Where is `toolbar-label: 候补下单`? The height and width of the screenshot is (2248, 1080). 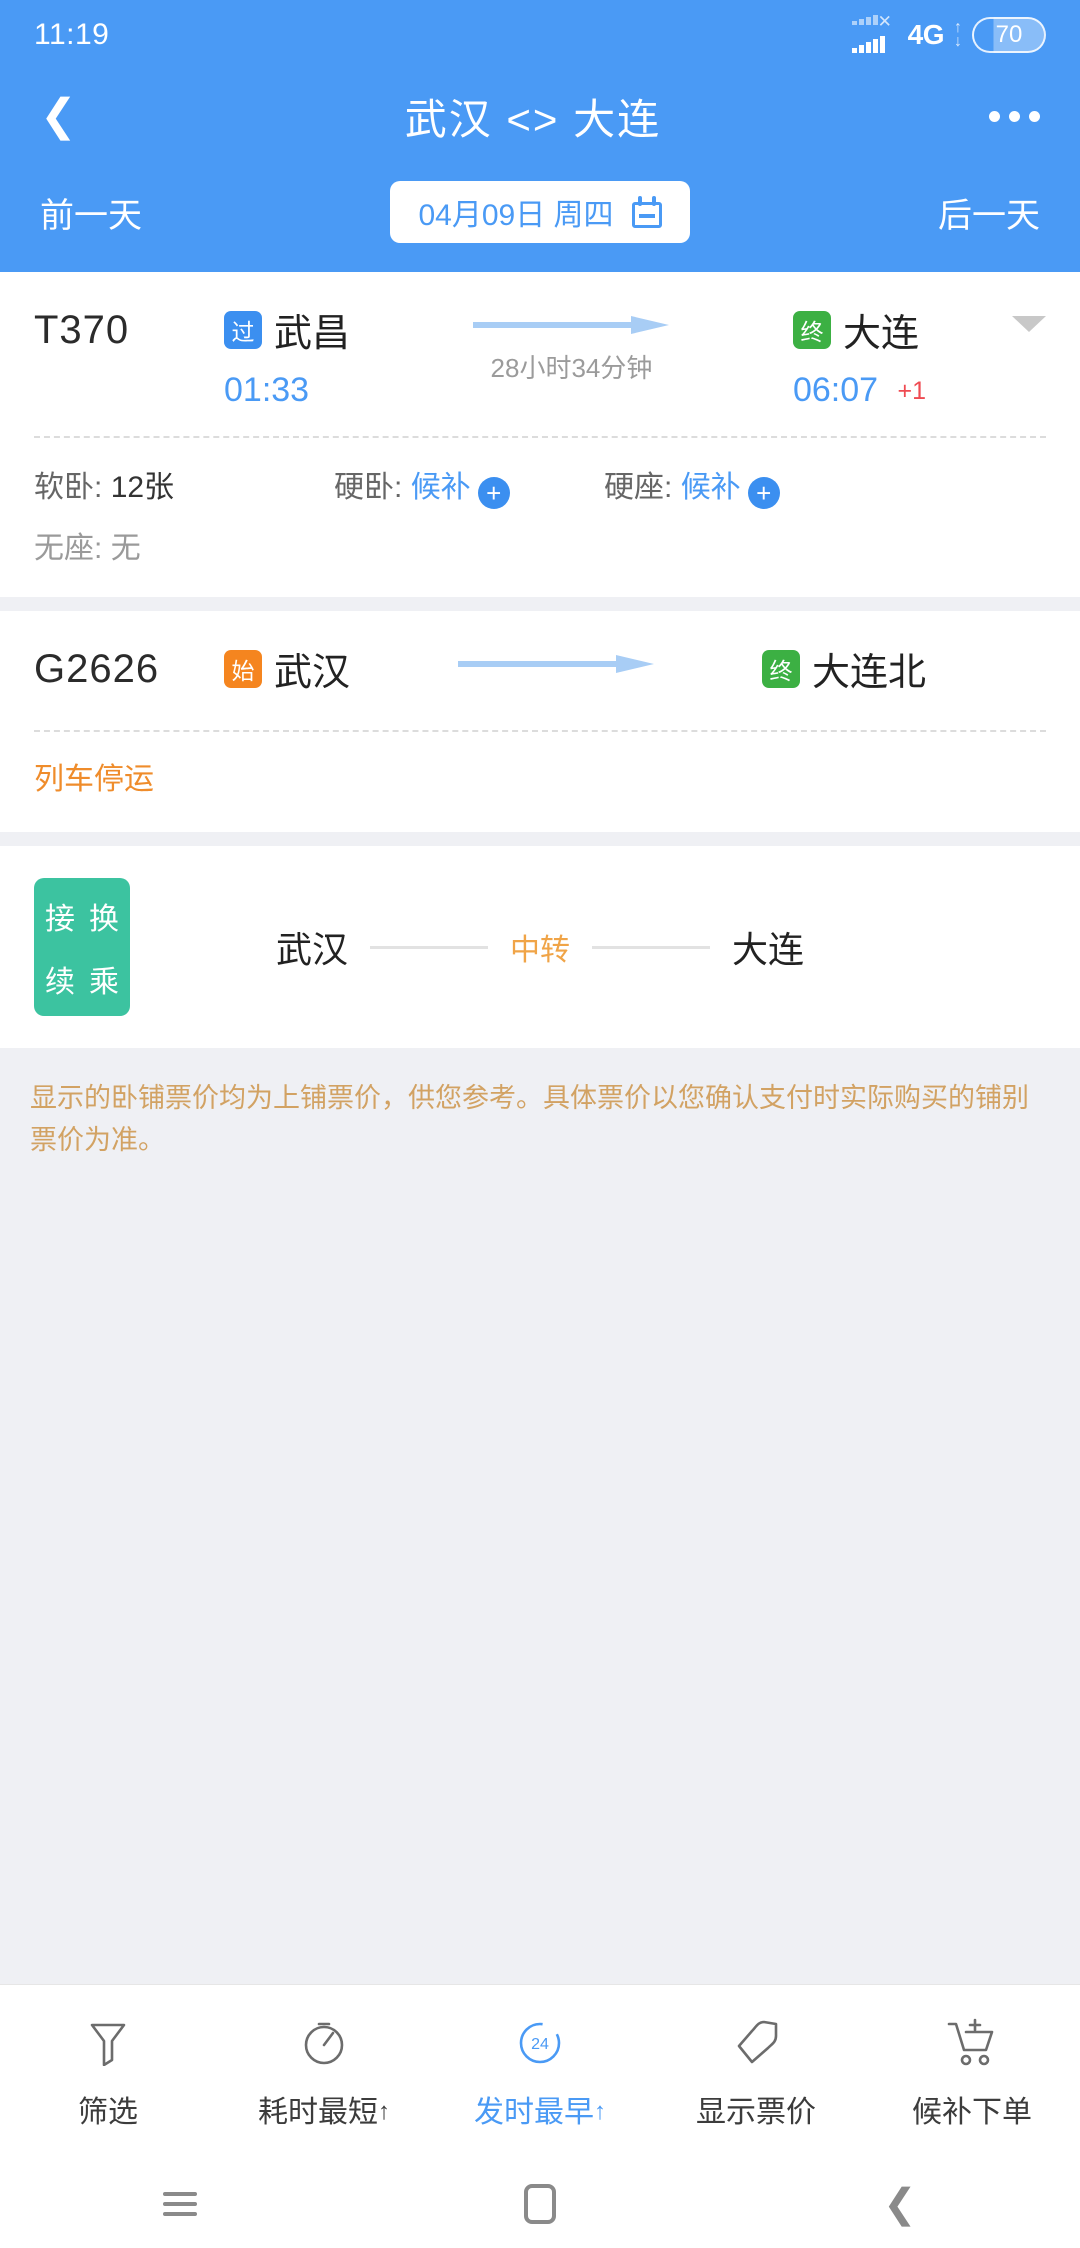 toolbar-label: 候补下单 is located at coordinates (972, 2112).